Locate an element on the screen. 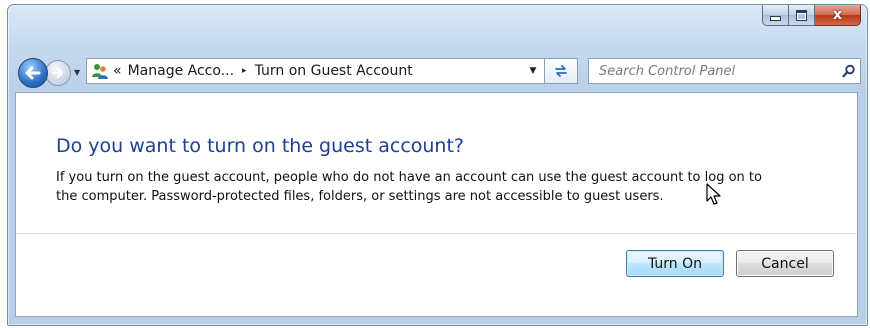  forward-arrow-icon is located at coordinates (57, 73).